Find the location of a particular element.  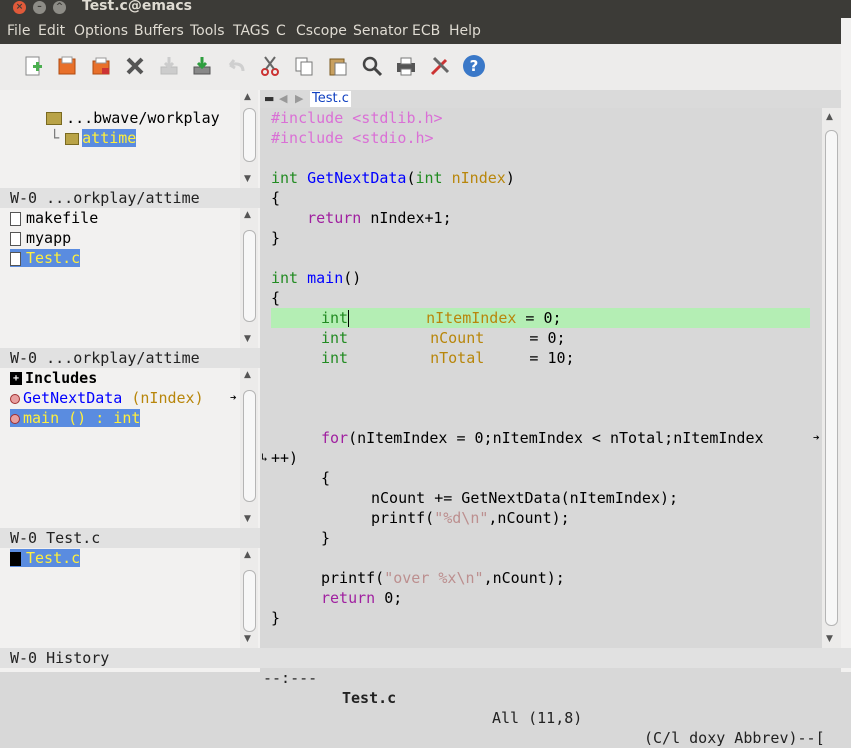

editor-scrollbar: ▲ ▼ is located at coordinates (831, 378).